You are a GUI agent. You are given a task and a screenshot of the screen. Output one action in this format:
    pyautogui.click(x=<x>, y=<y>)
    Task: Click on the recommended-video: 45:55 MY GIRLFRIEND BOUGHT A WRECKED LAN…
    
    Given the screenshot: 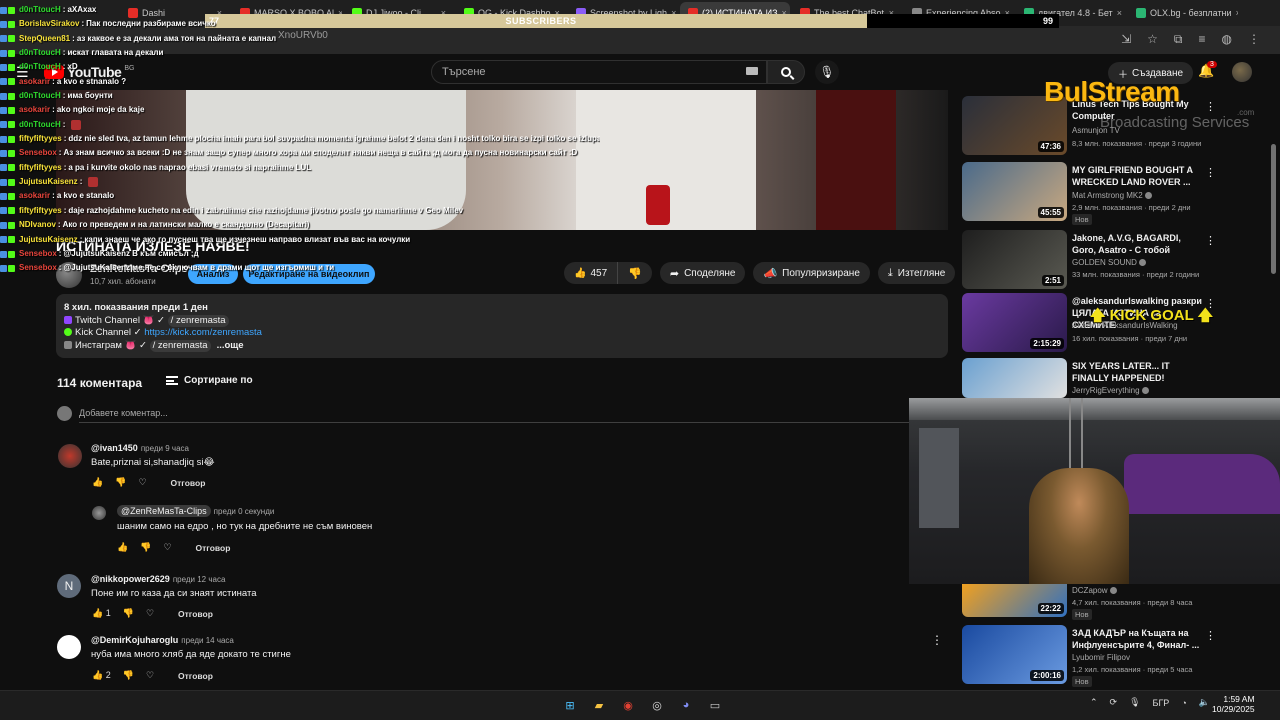 What is the action you would take?
    pyautogui.click(x=1107, y=193)
    